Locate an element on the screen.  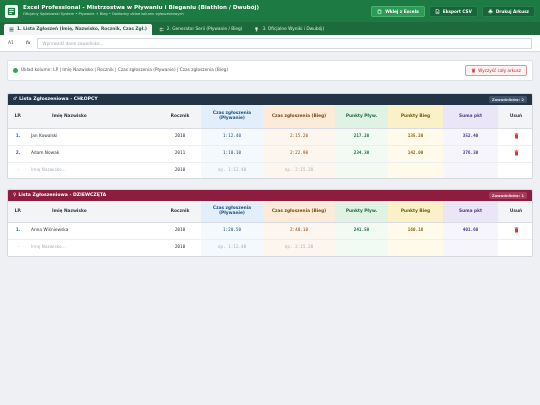
paste-from-excel-button: Wklej z Excela is located at coordinates (398, 11).